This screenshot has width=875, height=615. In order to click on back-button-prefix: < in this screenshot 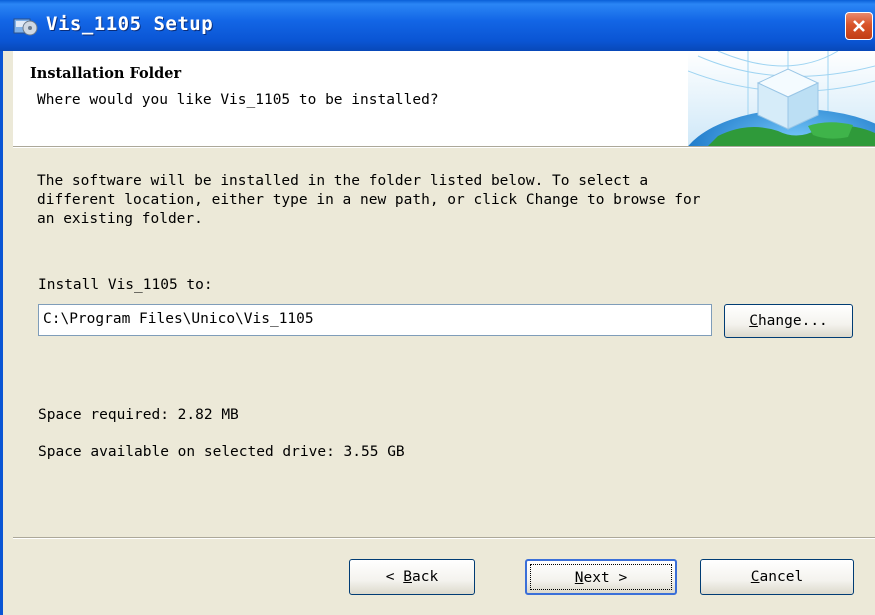, I will do `click(394, 577)`.